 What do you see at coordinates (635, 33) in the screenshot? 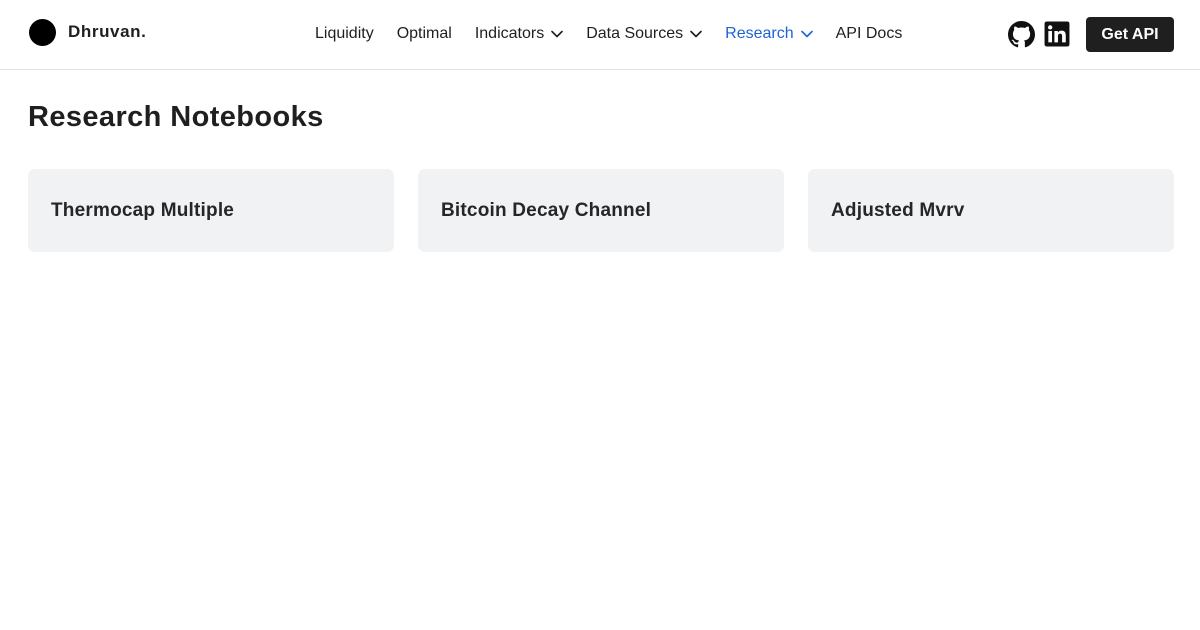
I see `nav-label: Data Sources` at bounding box center [635, 33].